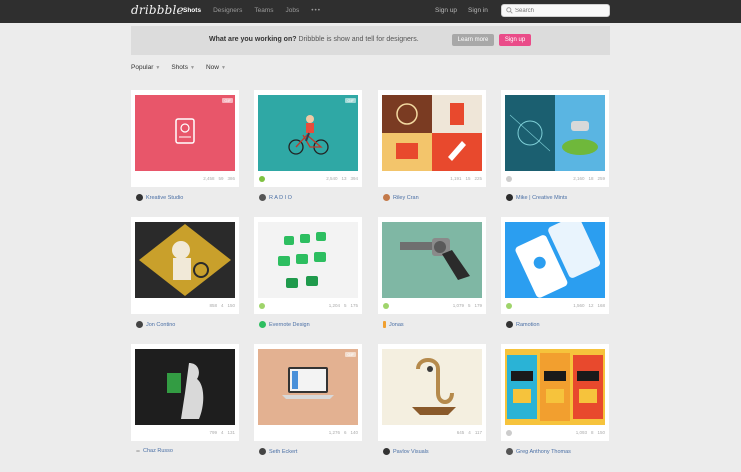  What do you see at coordinates (592, 432) in the screenshot?
I see `comments-count: 8` at bounding box center [592, 432].